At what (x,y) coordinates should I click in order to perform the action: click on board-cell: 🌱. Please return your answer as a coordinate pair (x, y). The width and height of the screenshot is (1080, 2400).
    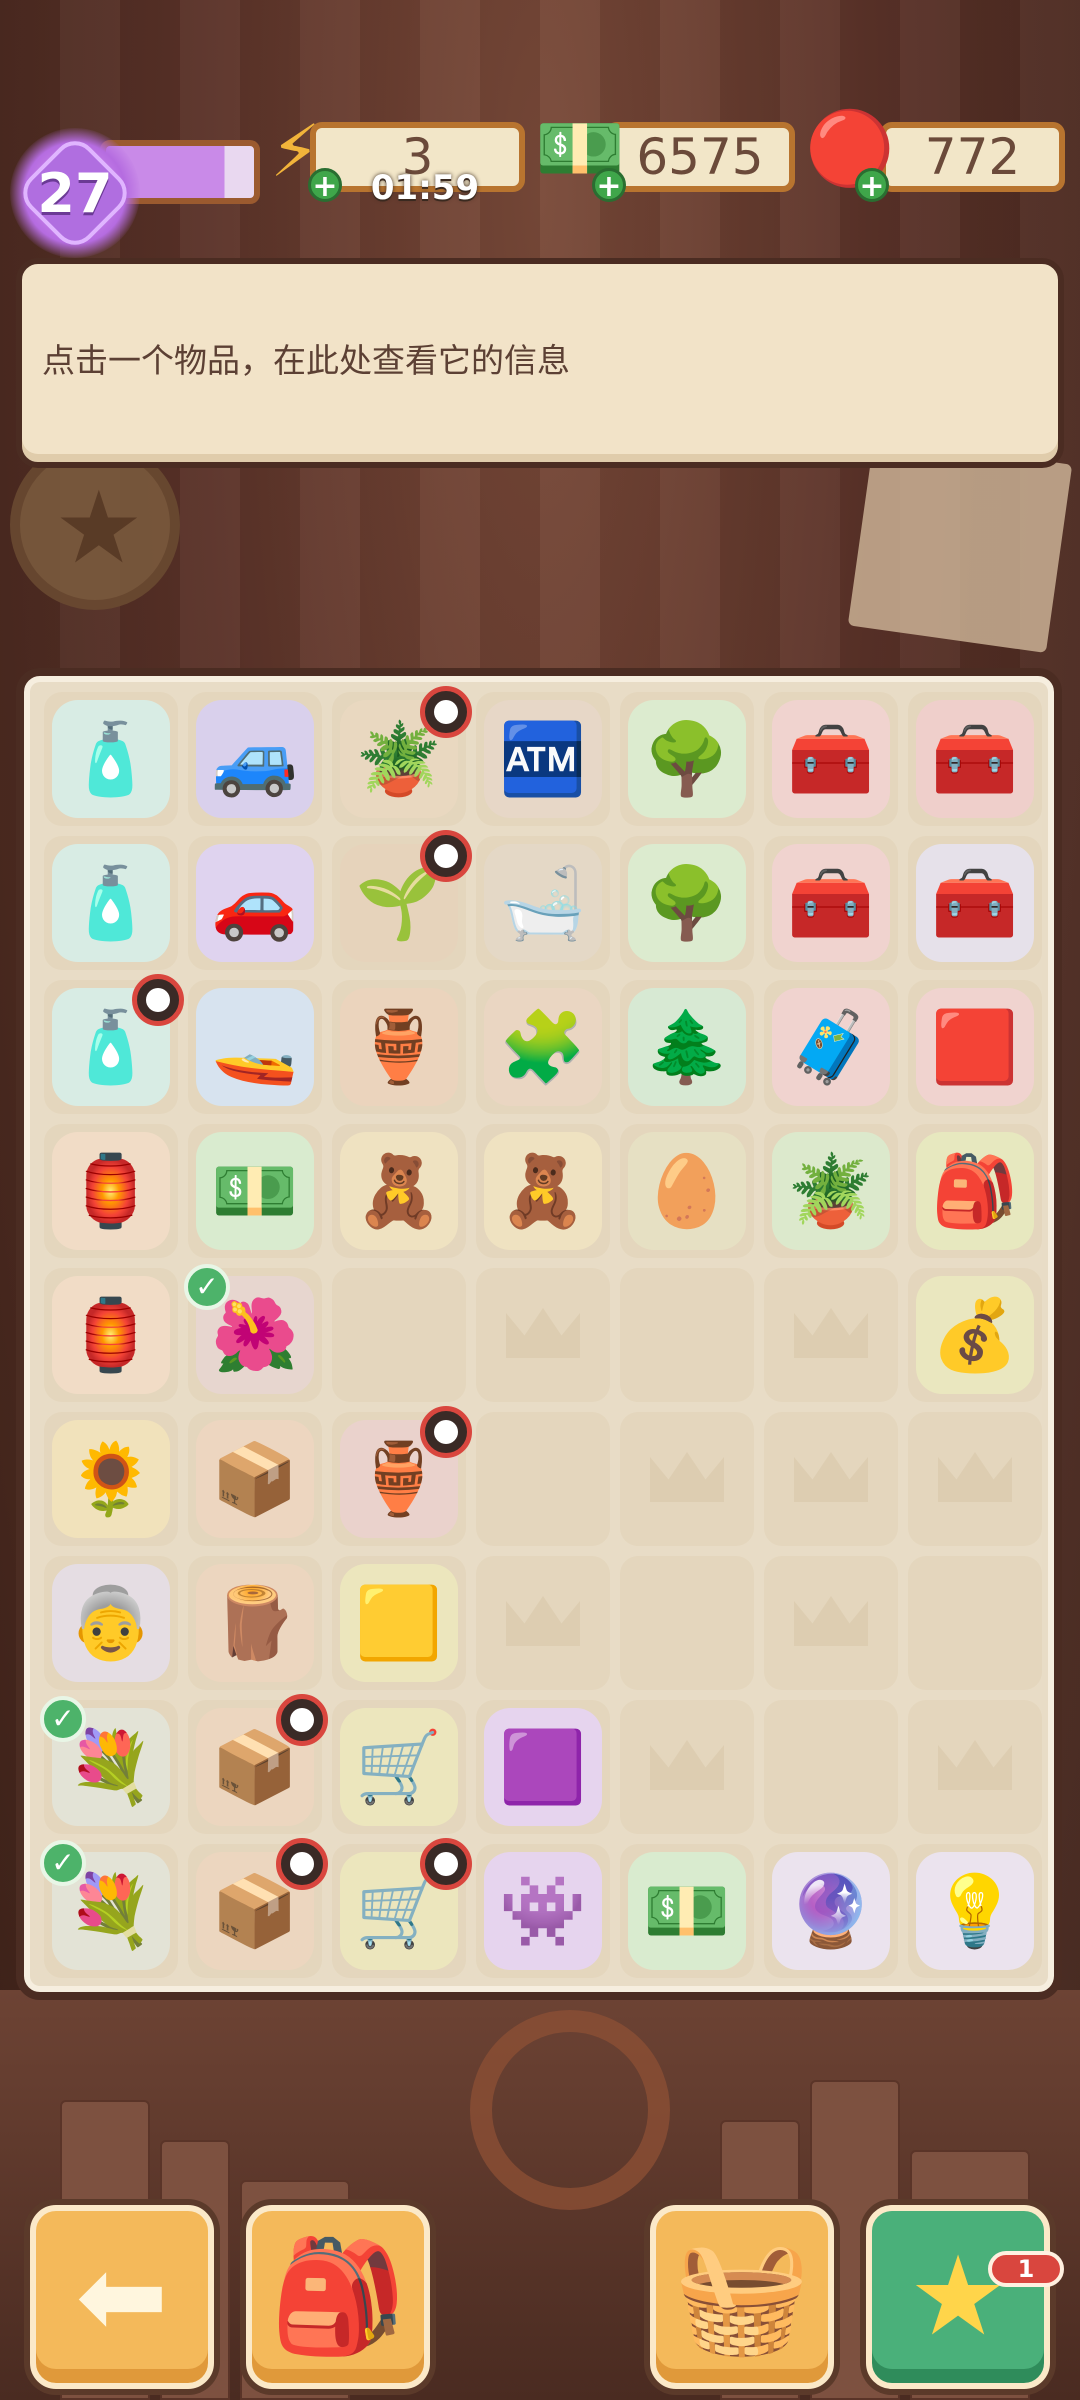
    Looking at the image, I should click on (402, 900).